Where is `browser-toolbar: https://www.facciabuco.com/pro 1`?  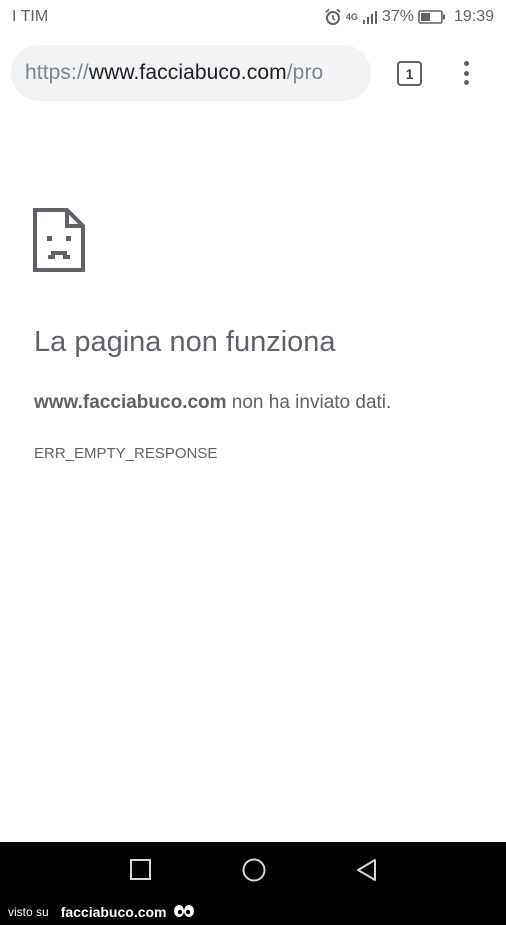
browser-toolbar: https://www.facciabuco.com/pro 1 is located at coordinates (253, 73).